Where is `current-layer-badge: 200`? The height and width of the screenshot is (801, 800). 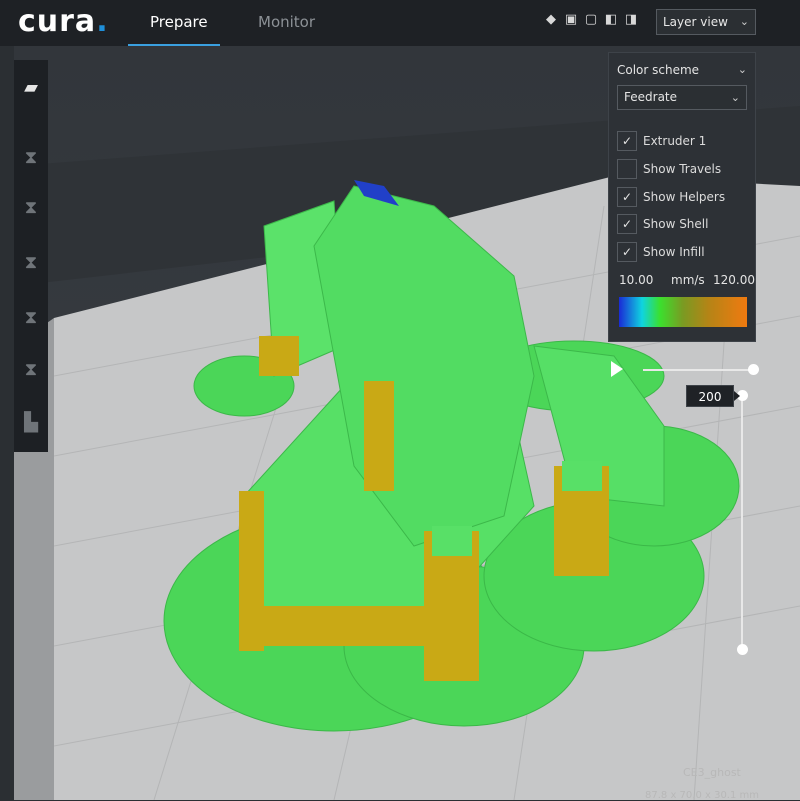 current-layer-badge: 200 is located at coordinates (713, 396).